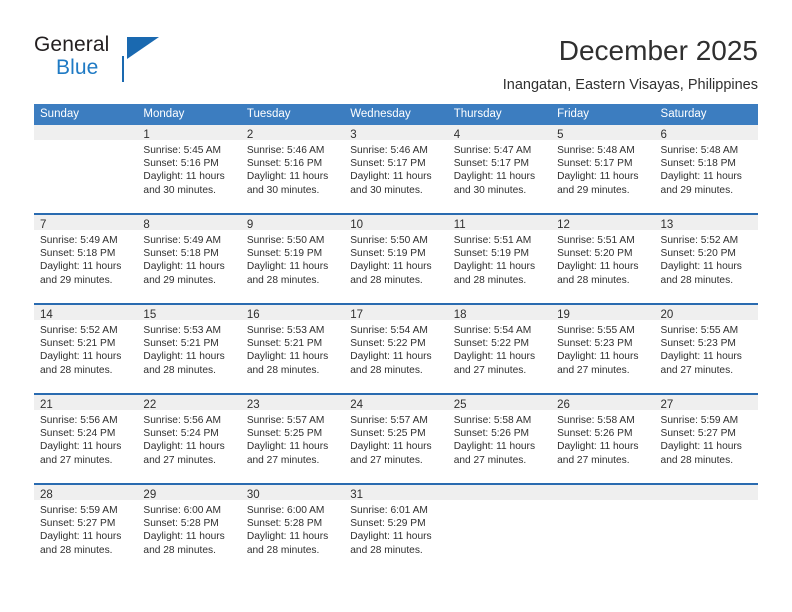 The image size is (792, 612). I want to click on day-number-band: 31, so click(396, 493).